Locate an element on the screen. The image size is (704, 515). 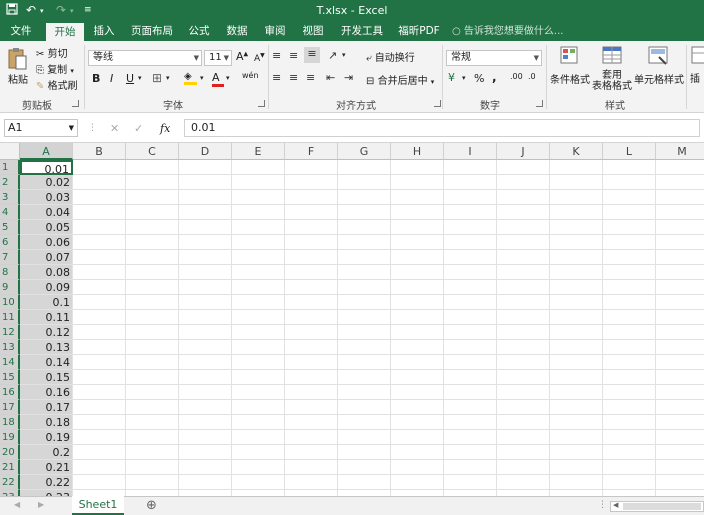
row-header: 18 is located at coordinates (10, 422).